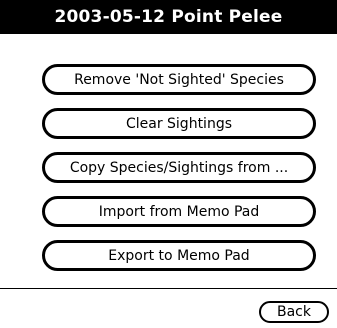 Image resolution: width=337 pixels, height=328 pixels. I want to click on import-from-memo-pad-label: Import from Memo Pad, so click(179, 211).